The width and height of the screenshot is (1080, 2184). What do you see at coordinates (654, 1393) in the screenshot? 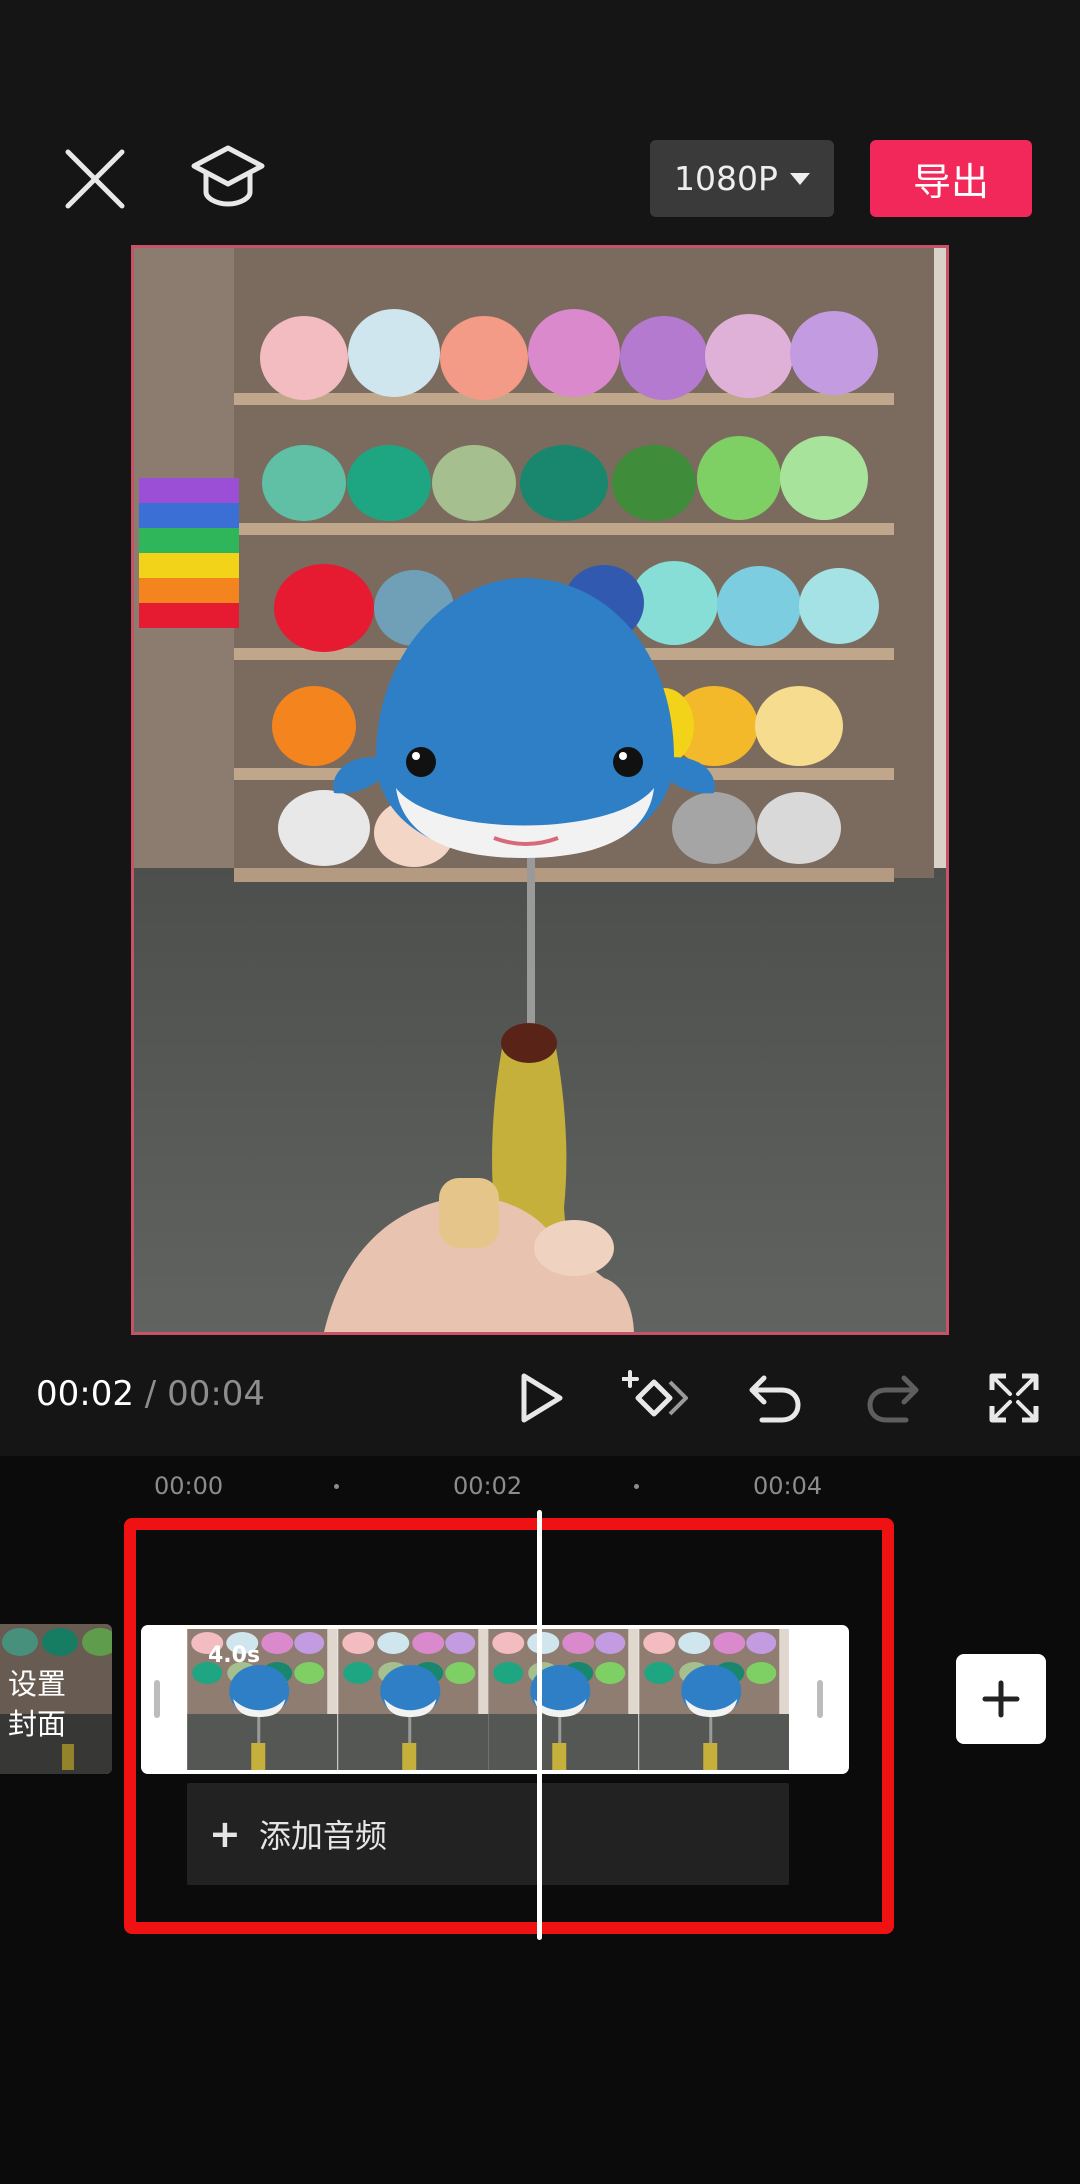
I see `keyframe-icon` at bounding box center [654, 1393].